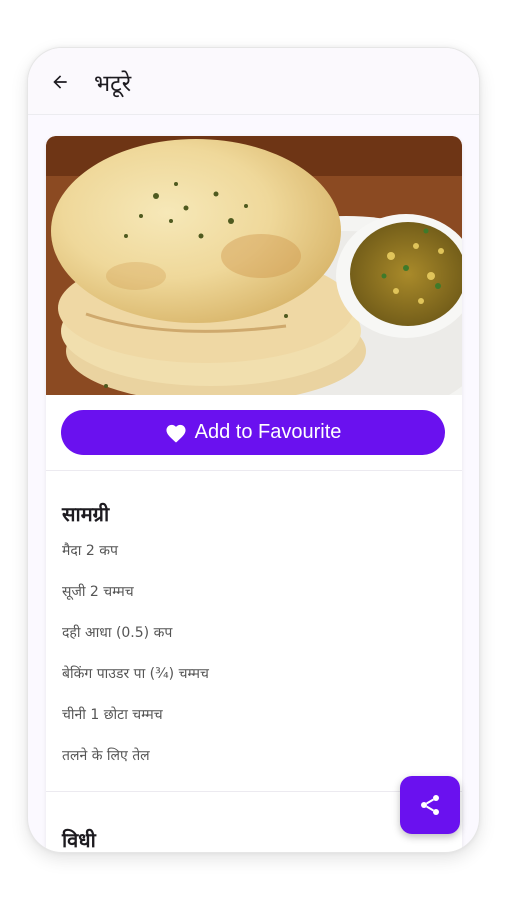 This screenshot has width=506, height=900. What do you see at coordinates (253, 81) in the screenshot?
I see `app-bar: भटूरे` at bounding box center [253, 81].